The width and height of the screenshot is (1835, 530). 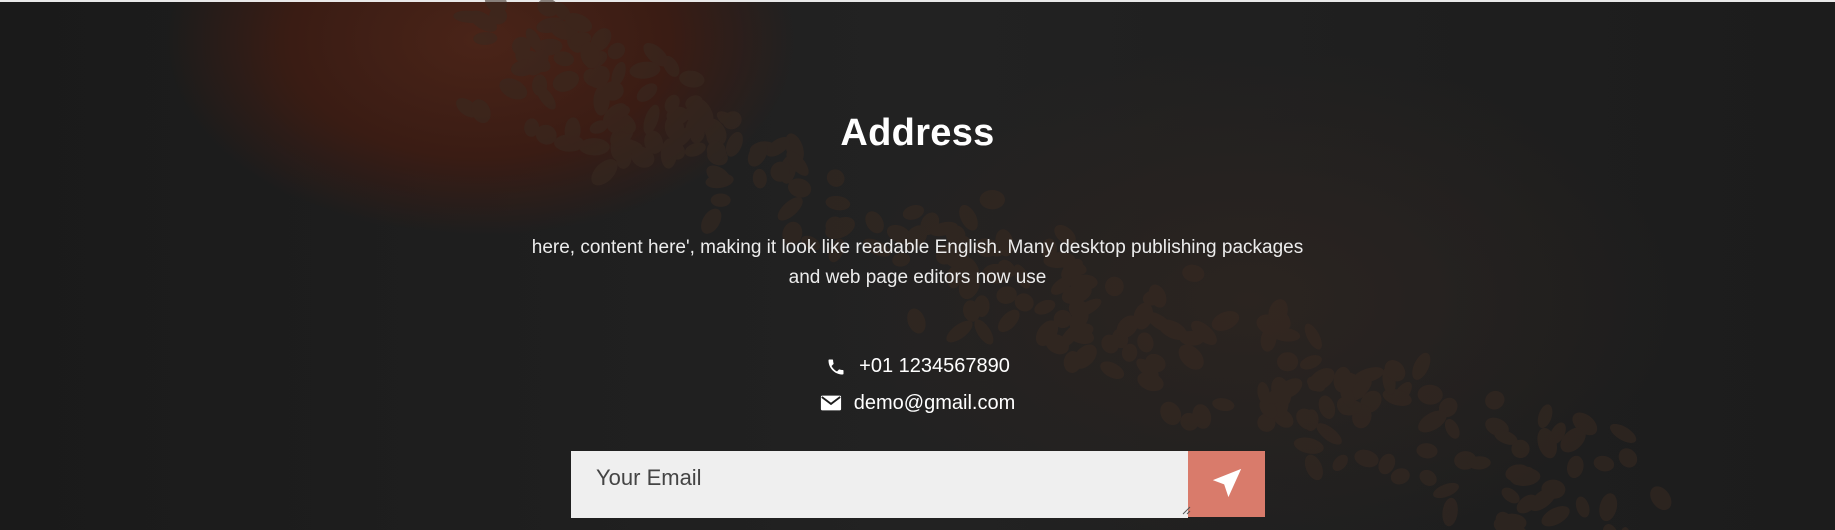 I want to click on newsletter-form, so click(x=918, y=484).